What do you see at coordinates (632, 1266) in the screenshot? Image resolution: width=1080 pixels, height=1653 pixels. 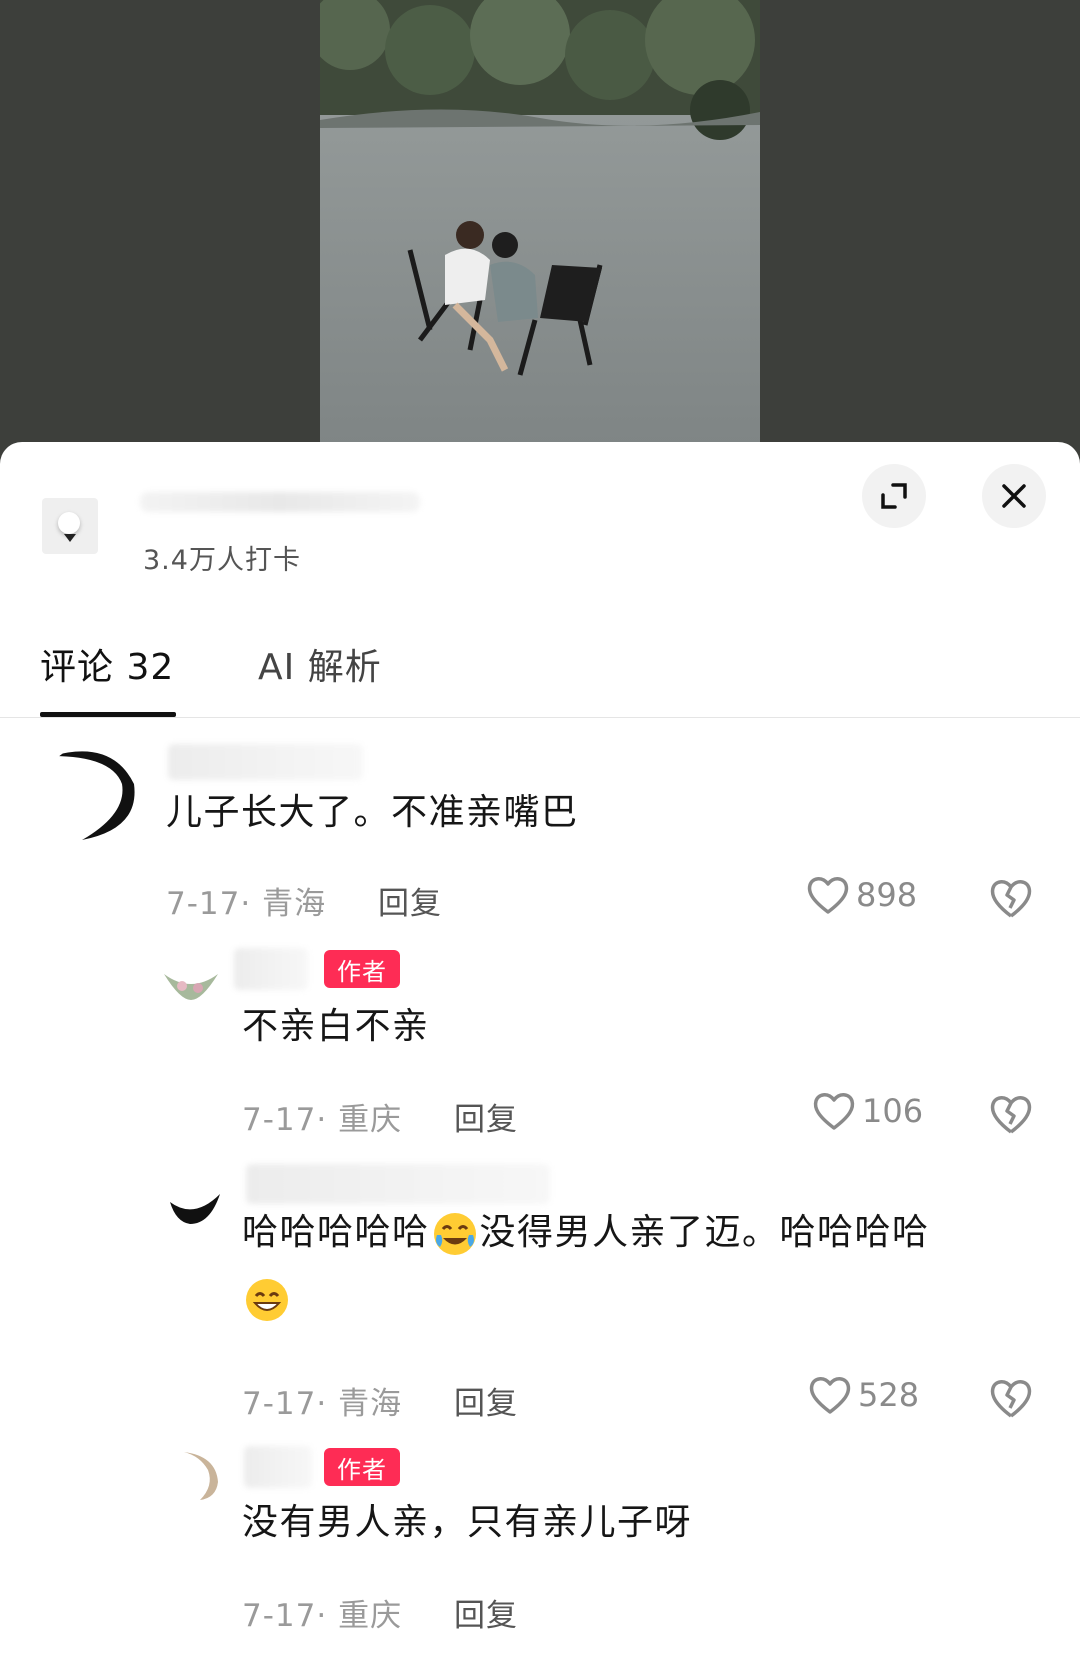 I see `comment-text-block: 哈哈哈哈哈 没得男人亲了迈。哈哈哈哈` at bounding box center [632, 1266].